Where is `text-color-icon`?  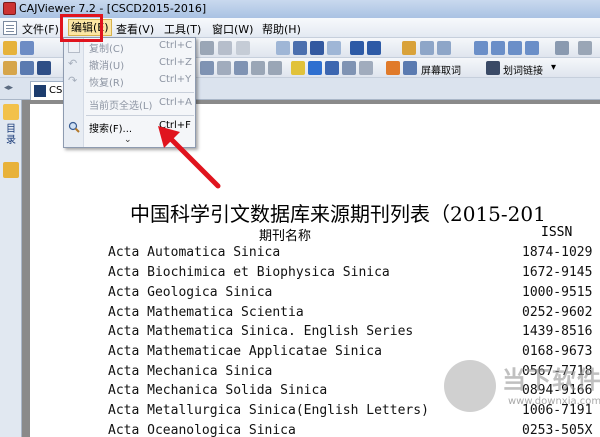 text-color-icon is located at coordinates (315, 68).